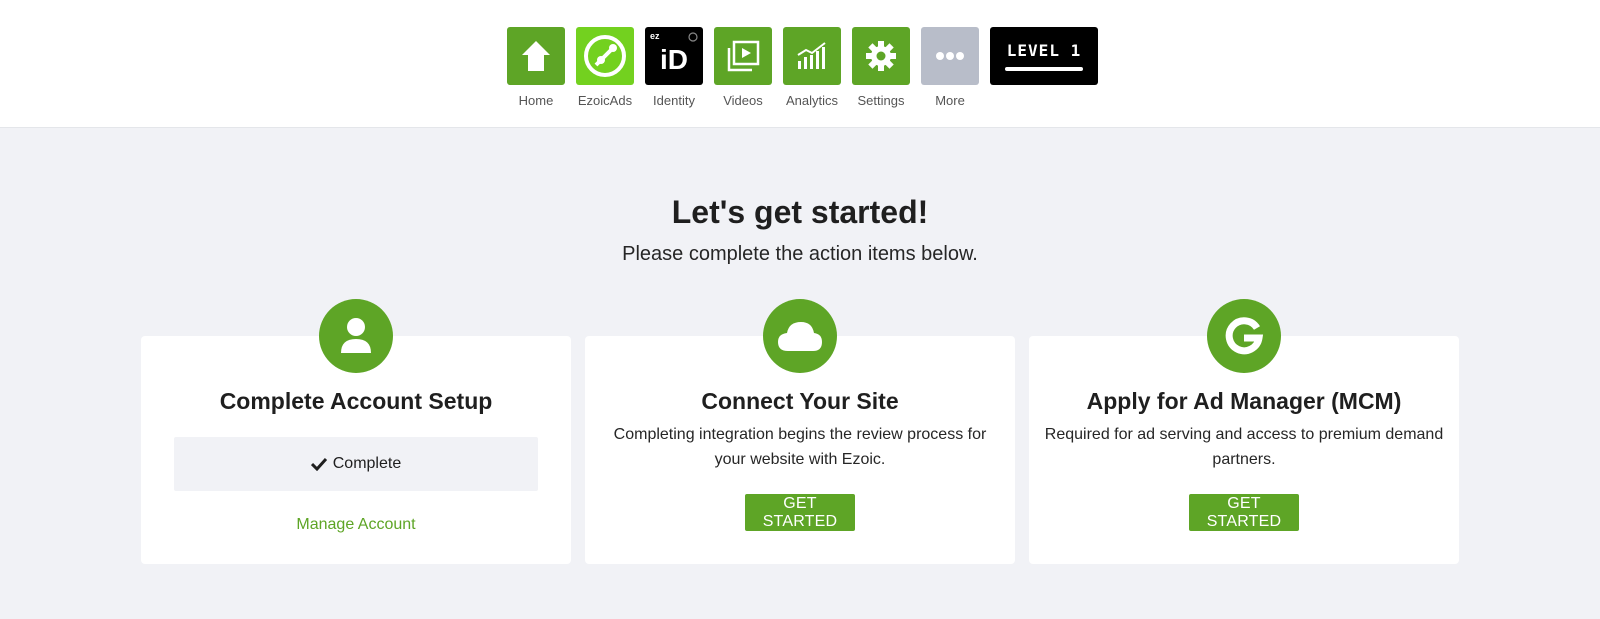  I want to click on nav-label-identity: Identity, so click(674, 100).